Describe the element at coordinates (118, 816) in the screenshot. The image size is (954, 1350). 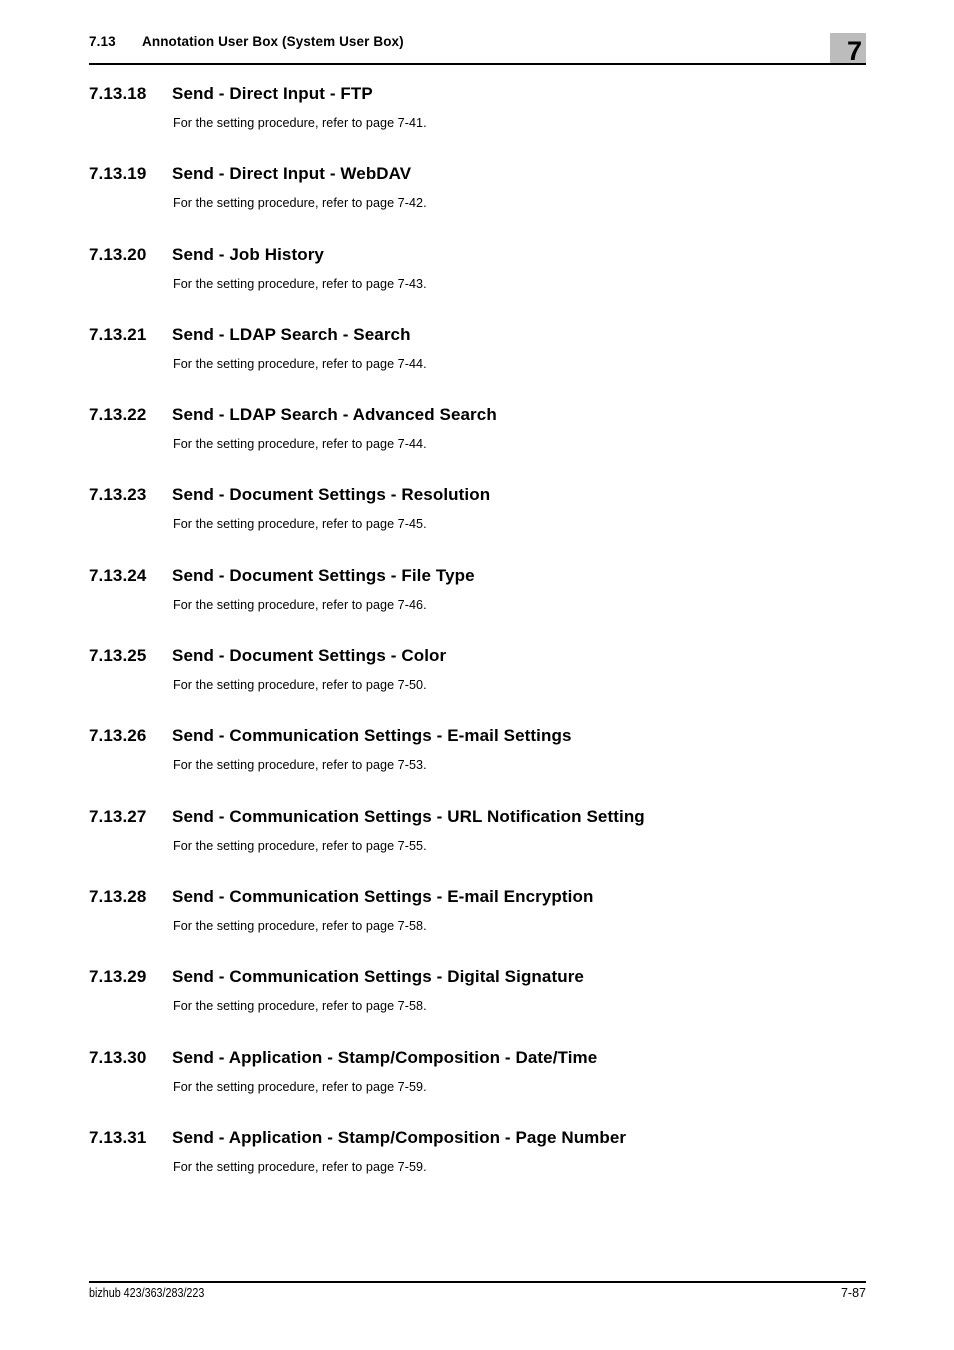
I see `section-number: 7.13.27` at that location.